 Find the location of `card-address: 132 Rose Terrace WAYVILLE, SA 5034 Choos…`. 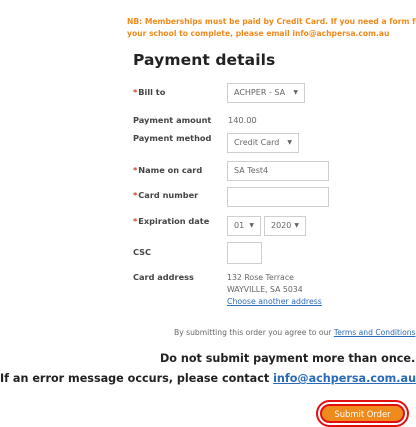

card-address: 132 Rose Terrace WAYVILLE, SA 5034 Choos… is located at coordinates (274, 290).